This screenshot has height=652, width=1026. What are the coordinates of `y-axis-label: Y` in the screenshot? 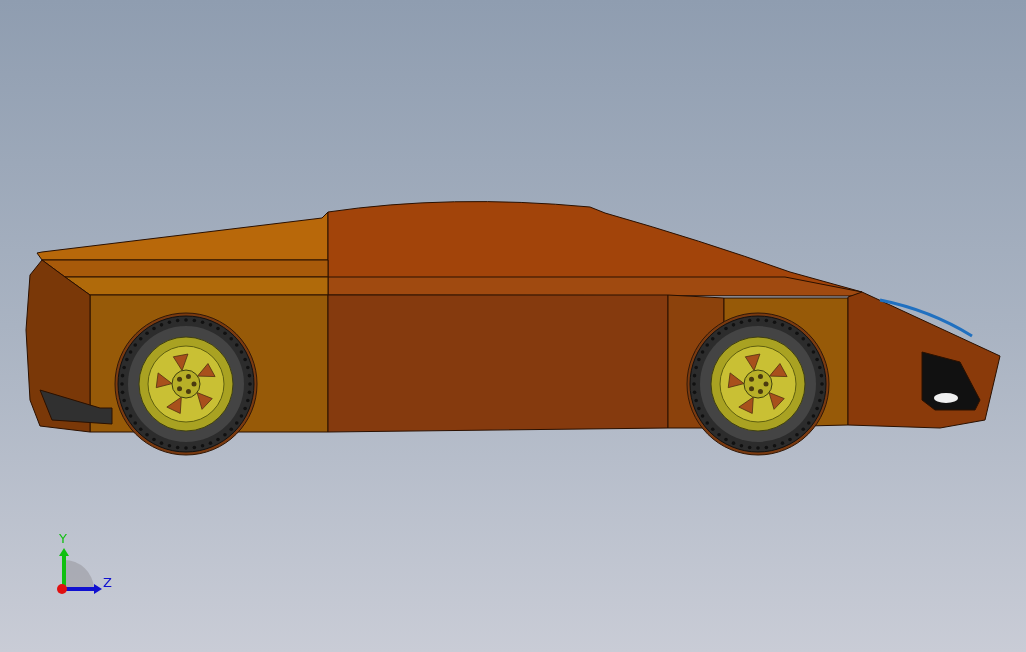 It's located at (63, 539).